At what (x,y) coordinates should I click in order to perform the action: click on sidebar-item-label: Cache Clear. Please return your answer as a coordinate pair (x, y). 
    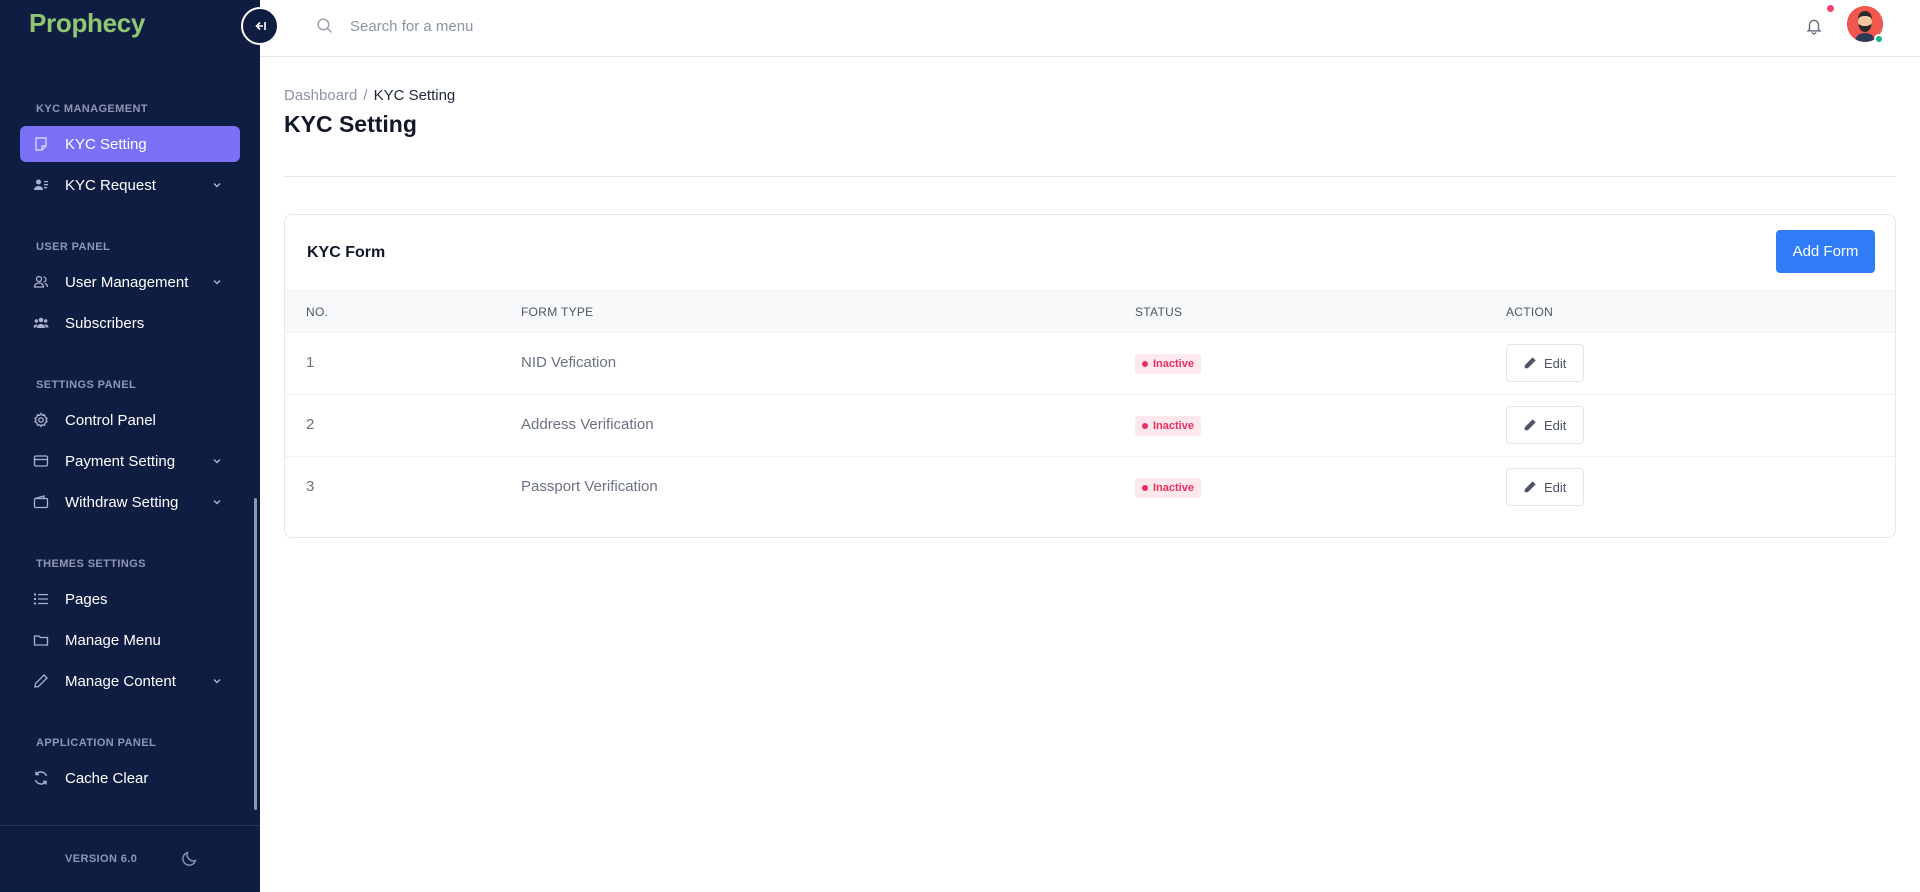
    Looking at the image, I should click on (107, 778).